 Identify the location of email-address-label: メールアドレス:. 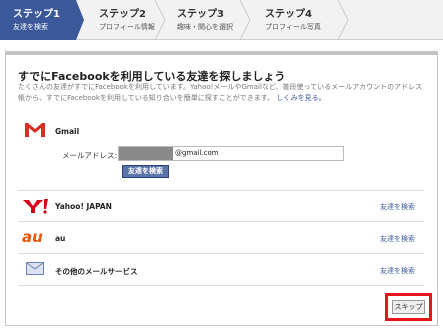
(90, 155).